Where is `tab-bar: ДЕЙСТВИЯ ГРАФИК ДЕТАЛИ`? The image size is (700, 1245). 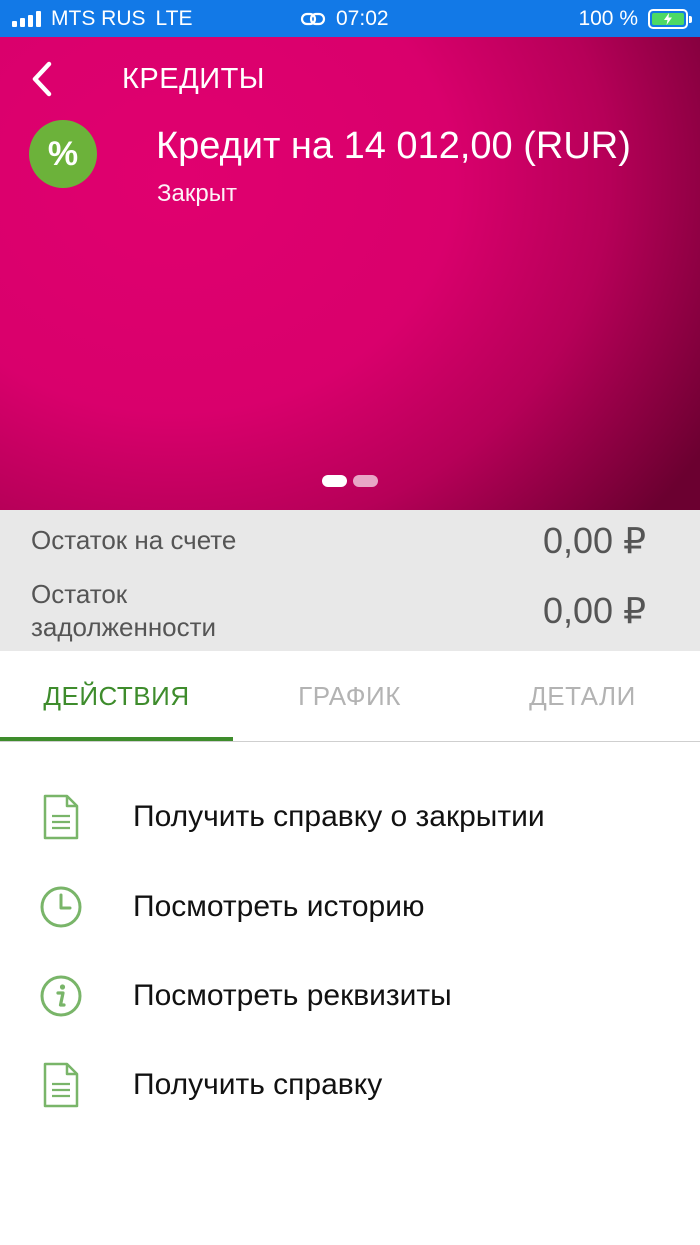 tab-bar: ДЕЙСТВИЯ ГРАФИК ДЕТАЛИ is located at coordinates (350, 696).